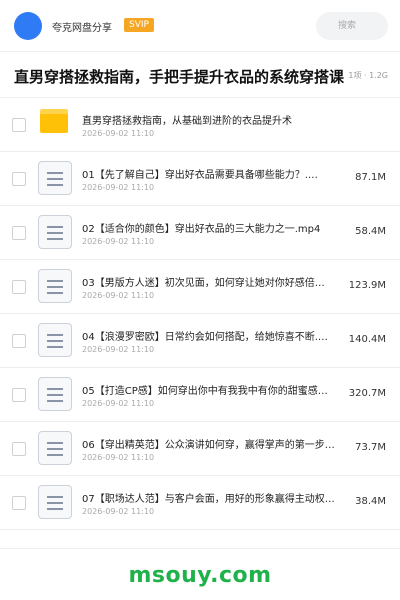 The height and width of the screenshot is (600, 400). Describe the element at coordinates (139, 25) in the screenshot. I see `svip-badge: SVIP` at that location.